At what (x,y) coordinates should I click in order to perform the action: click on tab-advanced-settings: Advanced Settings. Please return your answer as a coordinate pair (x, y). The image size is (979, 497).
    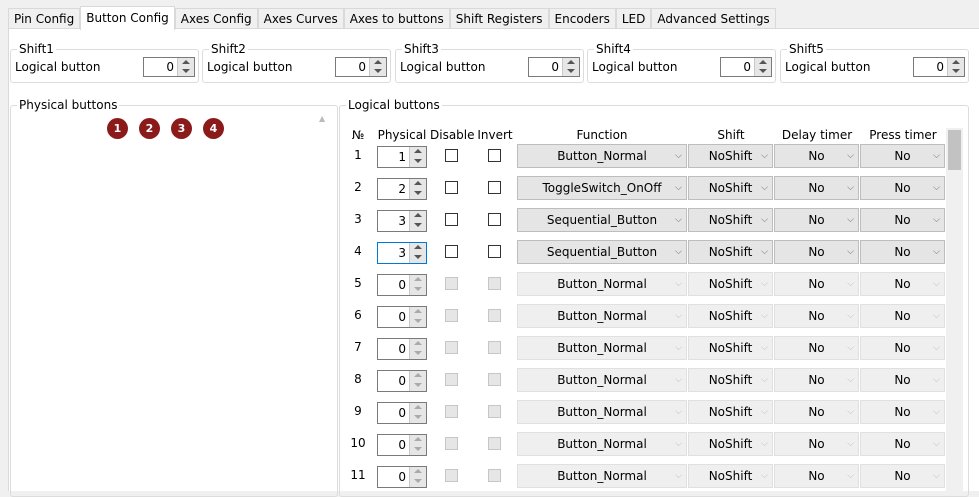
    Looking at the image, I should click on (713, 18).